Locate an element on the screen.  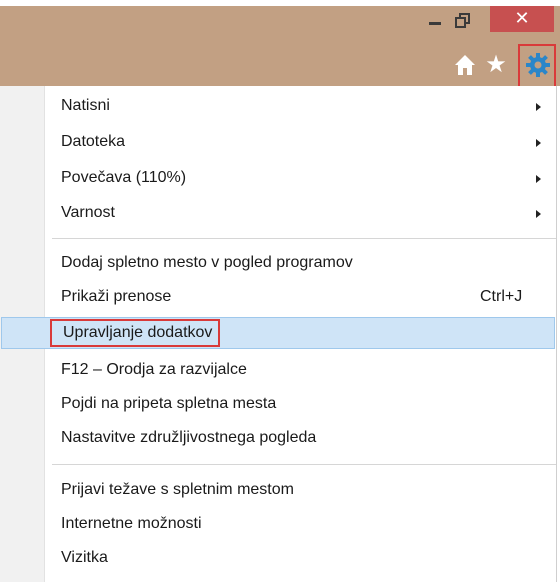
menu-item-label: Povečava (110%) is located at coordinates (124, 177).